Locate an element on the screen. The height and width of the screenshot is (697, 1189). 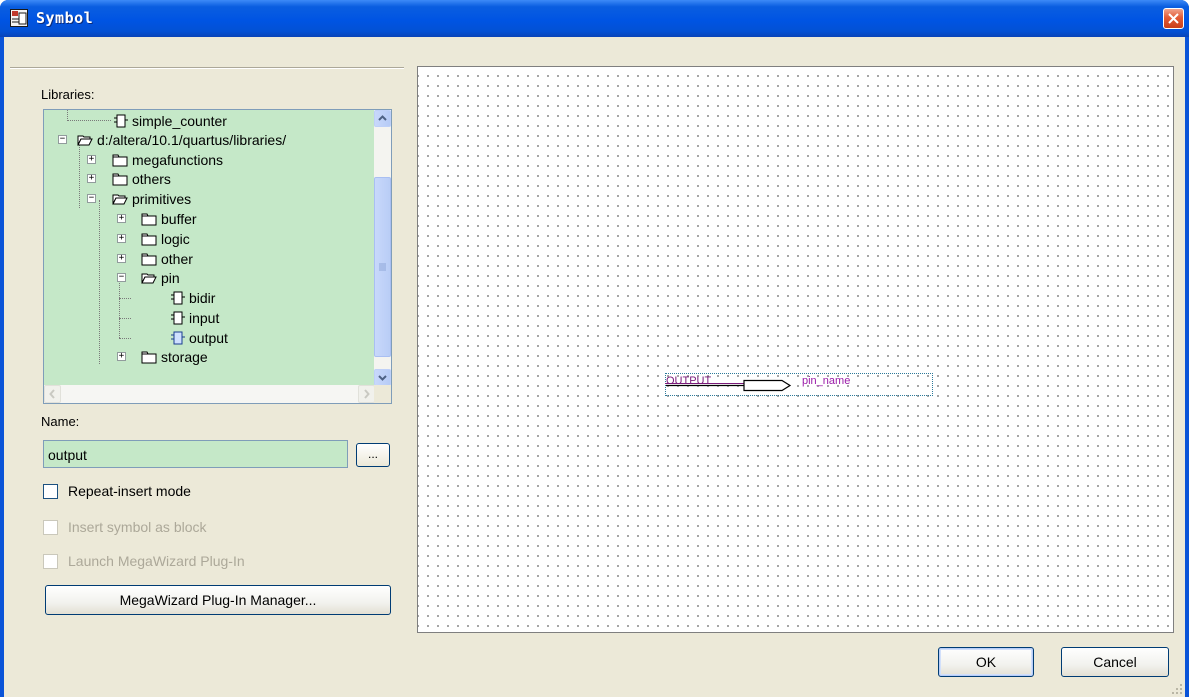
tree-item-output-selected: output is located at coordinates (199, 337).